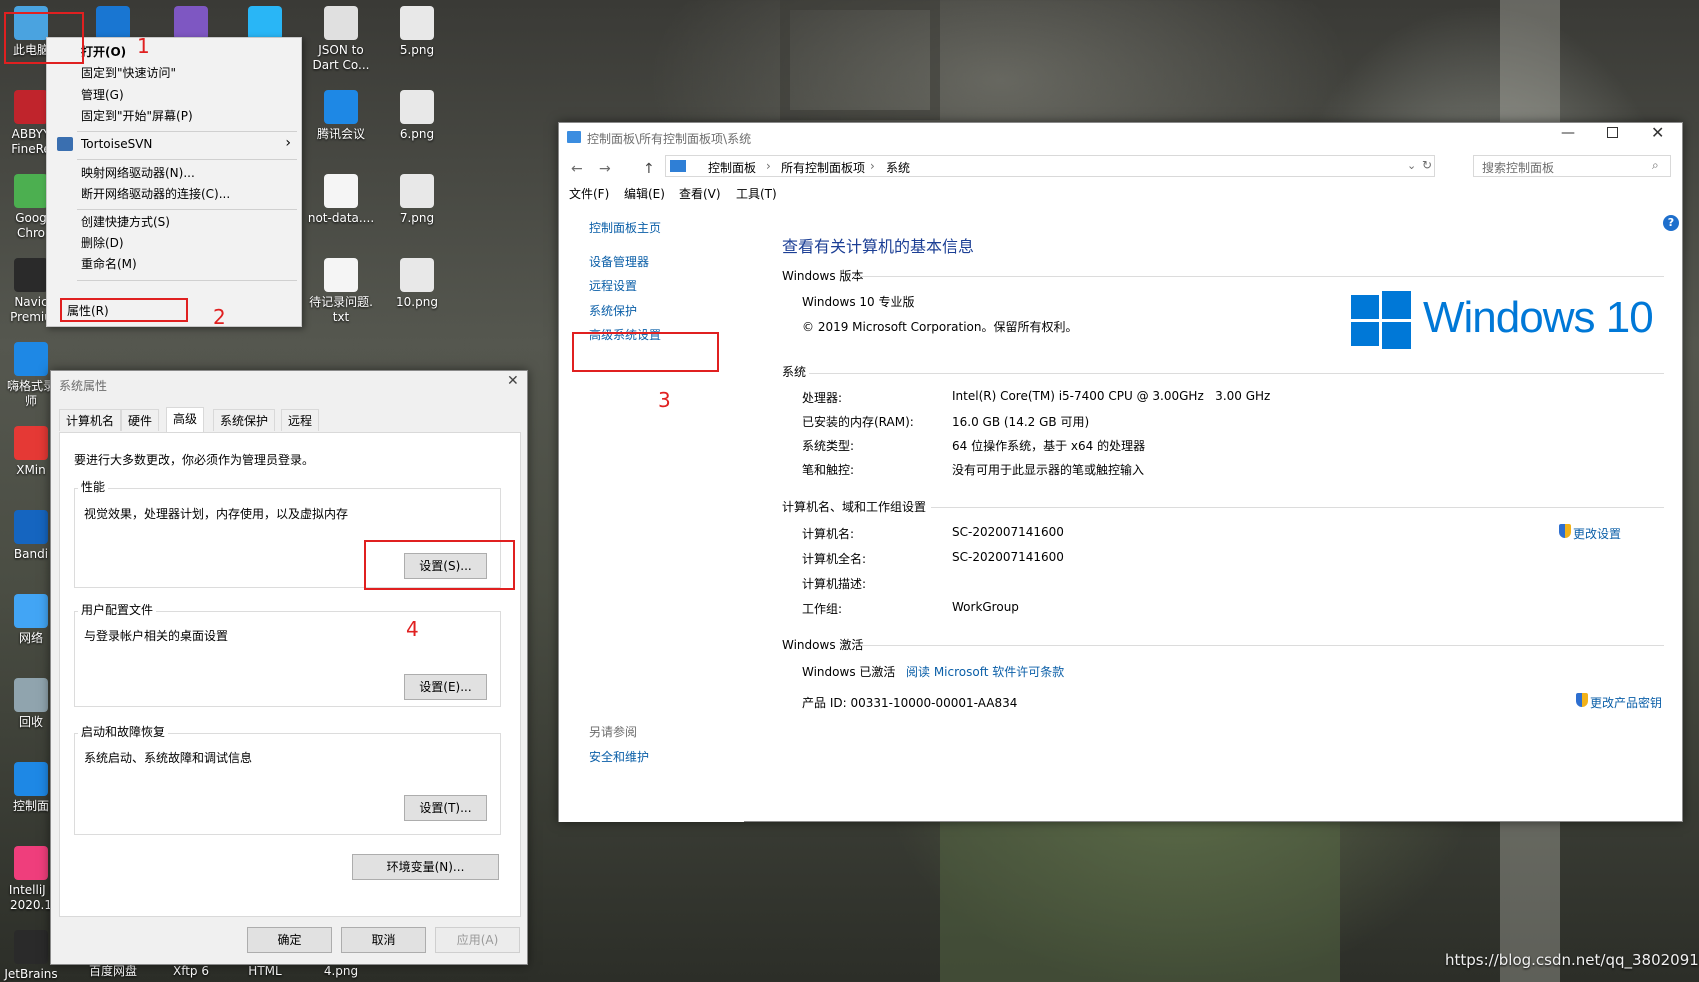  I want to click on page-title: 查看有关计算机的基本信息, so click(878, 246).